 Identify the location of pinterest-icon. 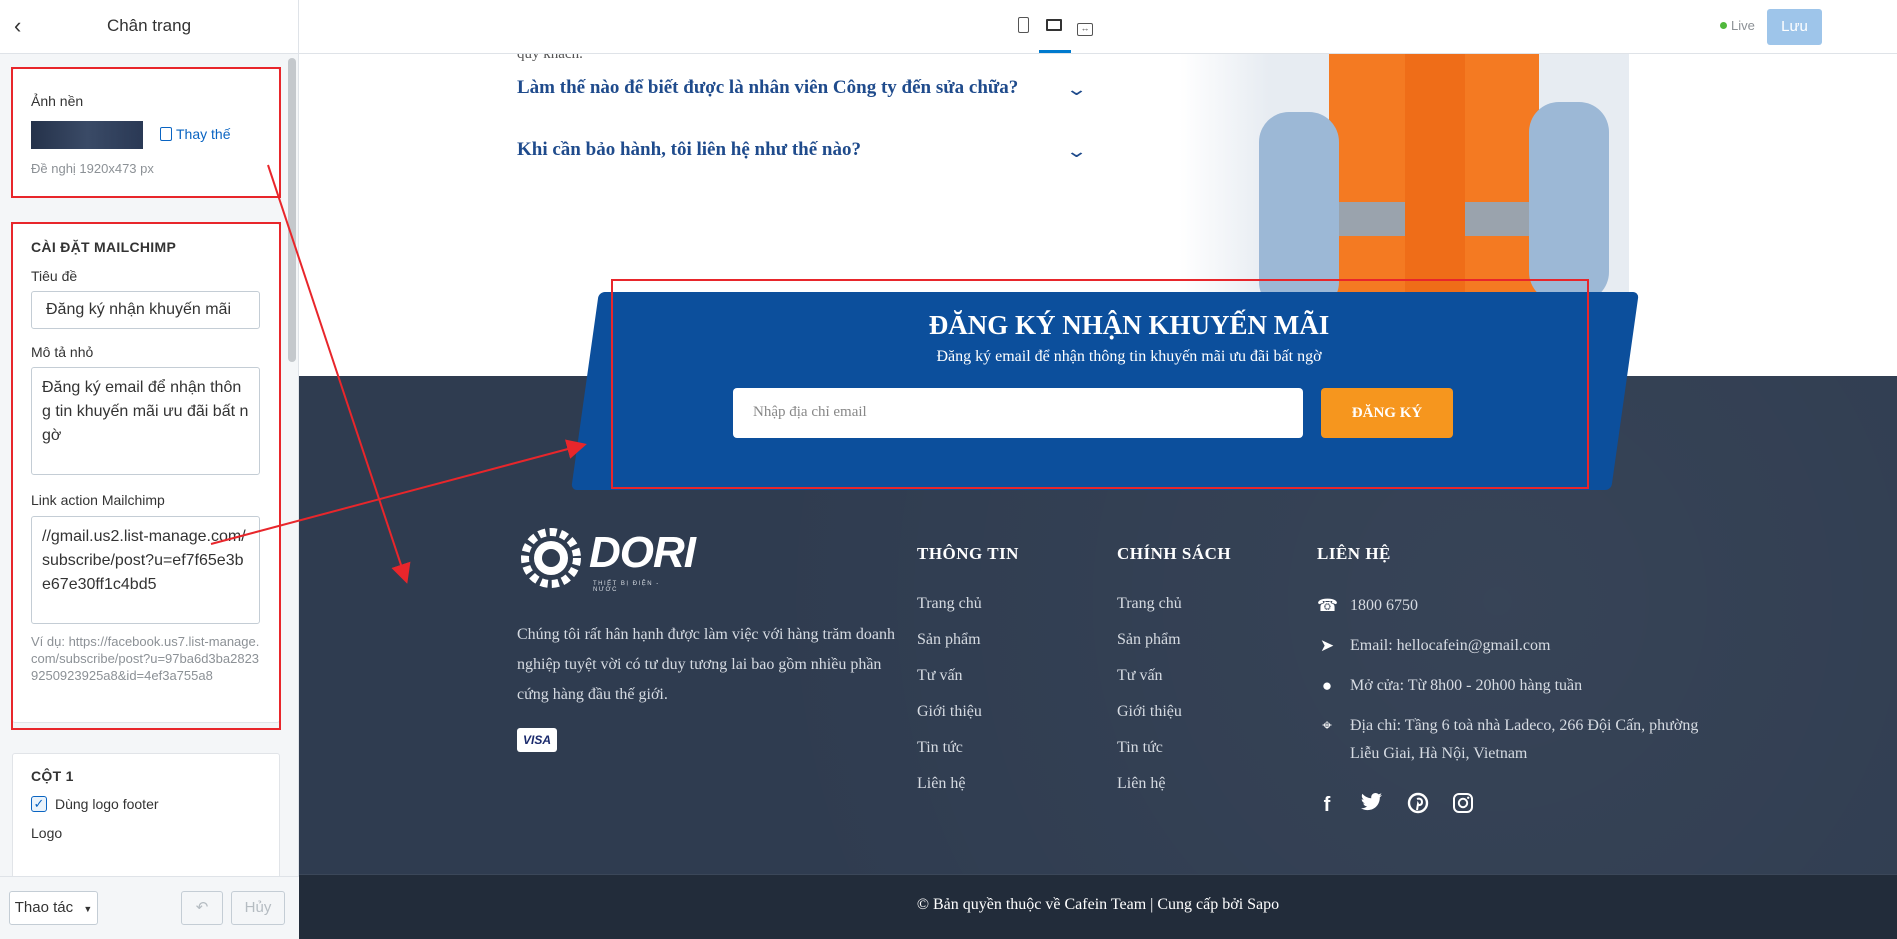
(1418, 805).